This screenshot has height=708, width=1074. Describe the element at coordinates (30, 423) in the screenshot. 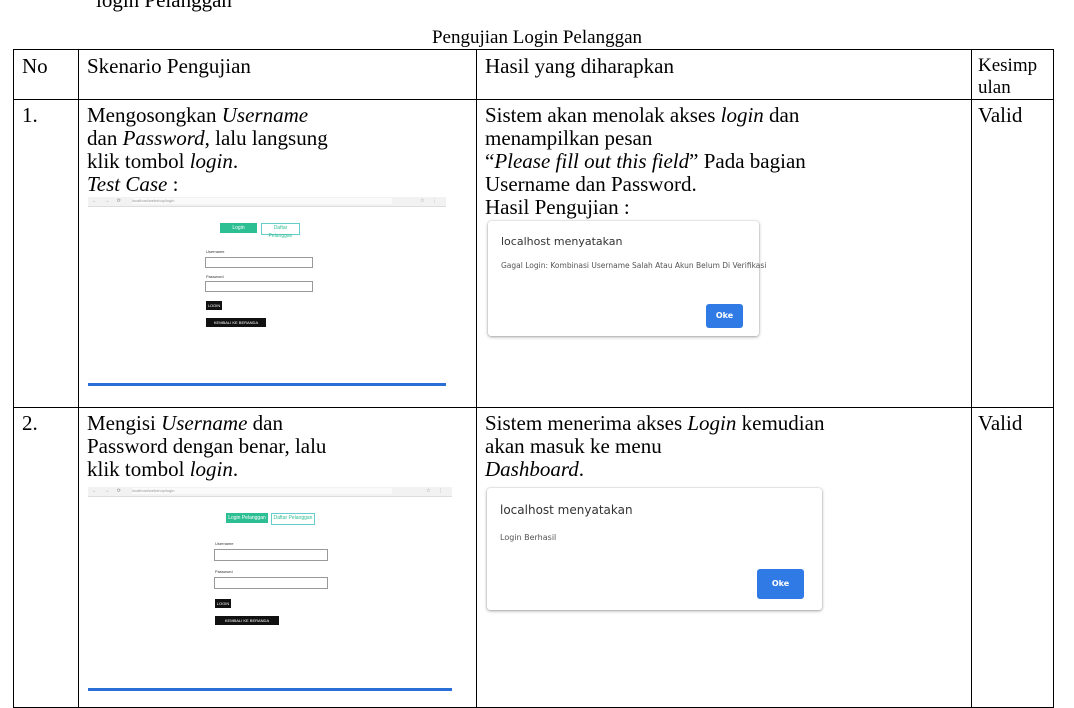

I see `row-number: 2.` at that location.